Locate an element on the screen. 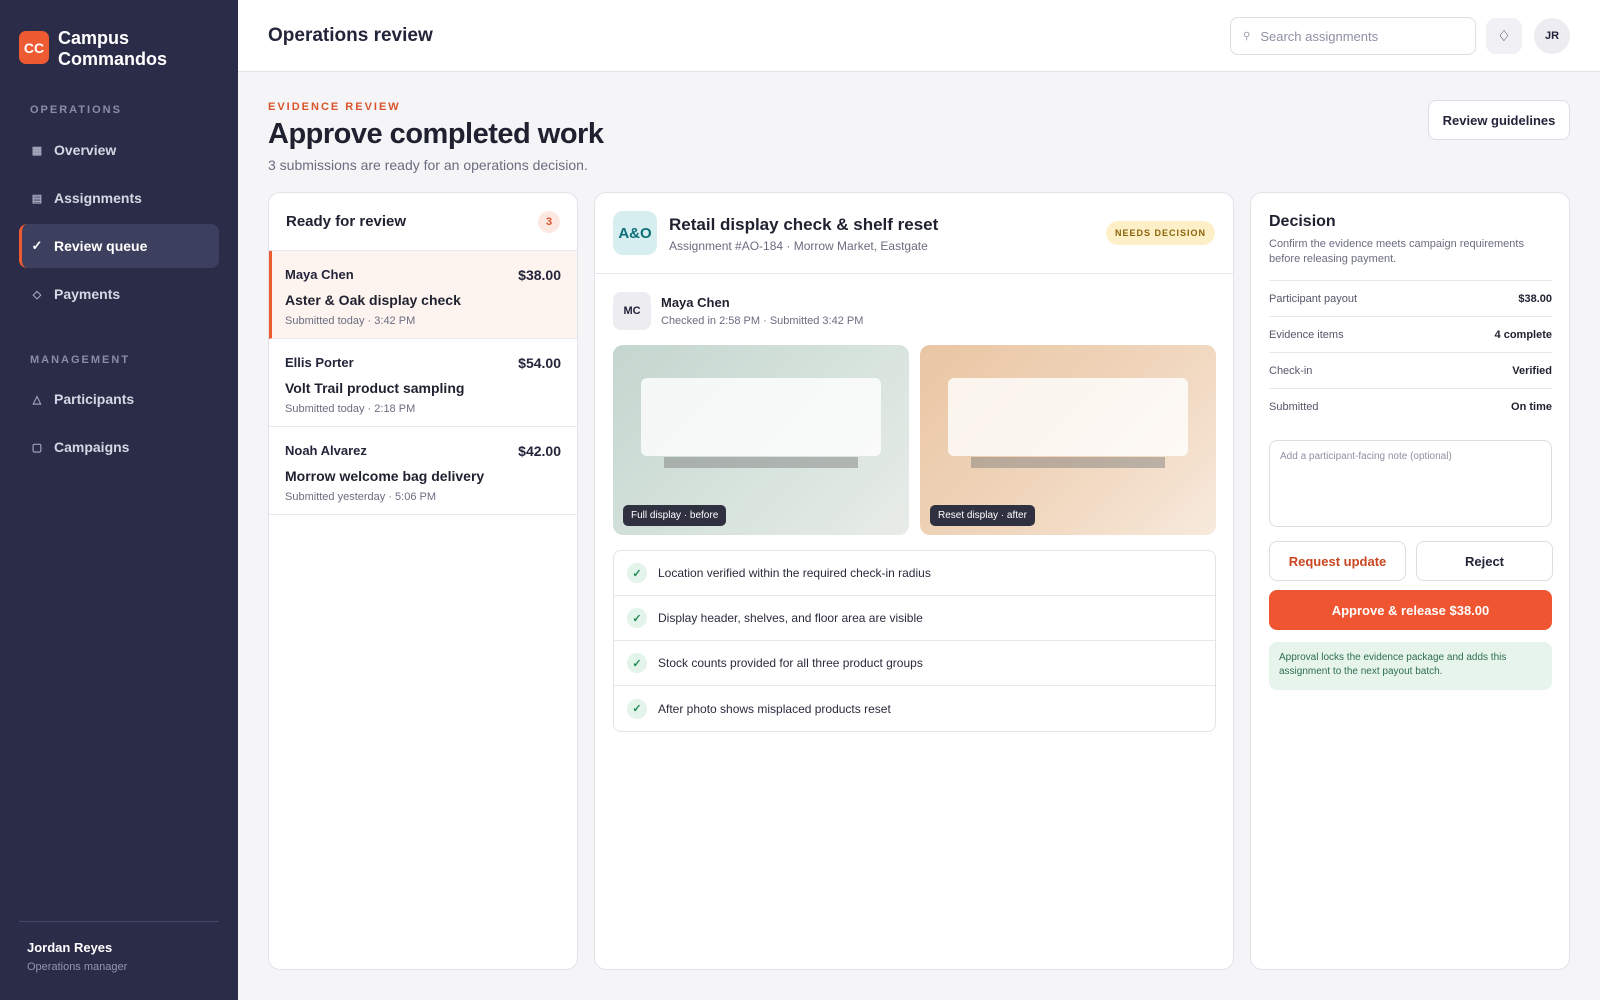  queue-header: Ready for review 3 is located at coordinates (423, 222).